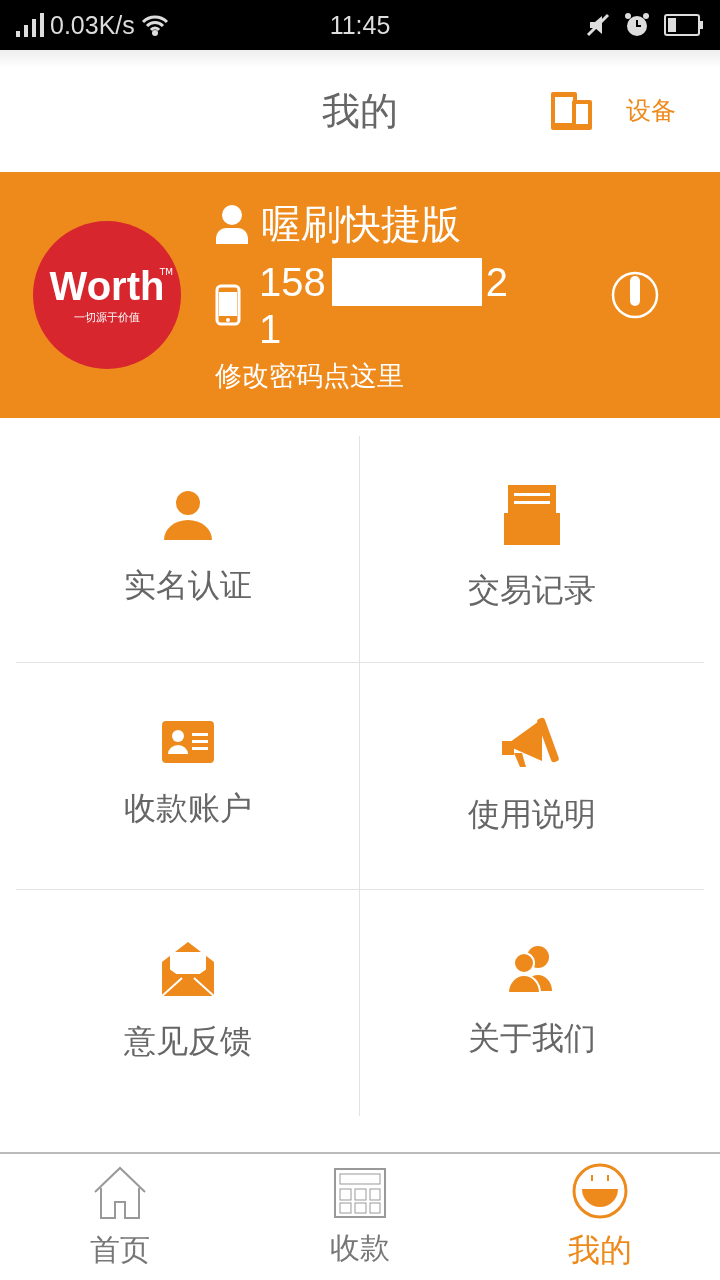  Describe the element at coordinates (187, 585) in the screenshot. I see `tile-label: 实名认证` at that location.